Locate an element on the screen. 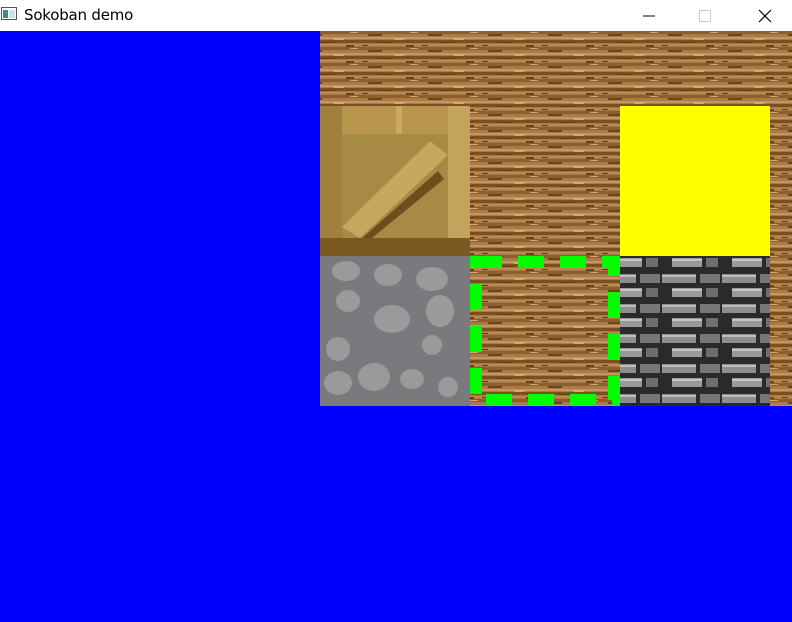 Image resolution: width=792 pixels, height=622 pixels. maximize-icon is located at coordinates (705, 15).